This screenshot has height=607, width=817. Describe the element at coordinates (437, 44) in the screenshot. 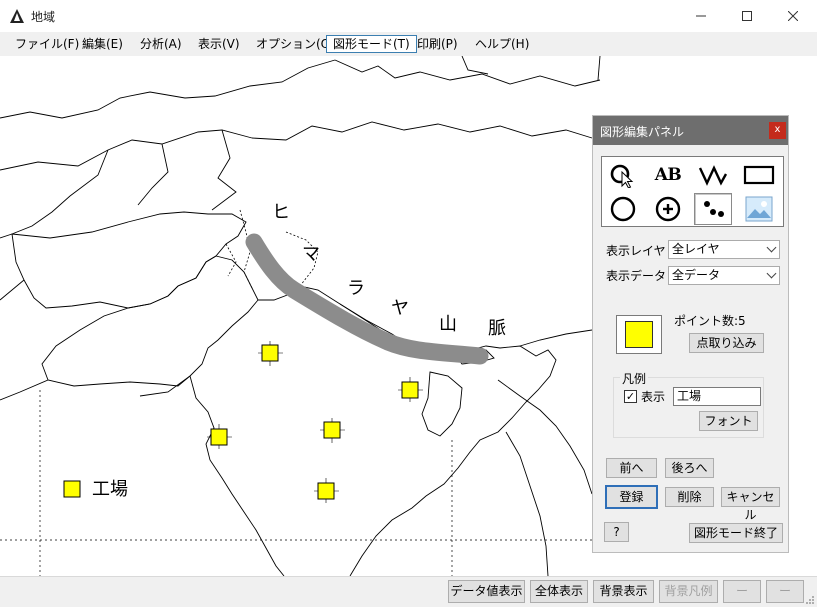

I see `menu-print: 印刷(P)` at that location.